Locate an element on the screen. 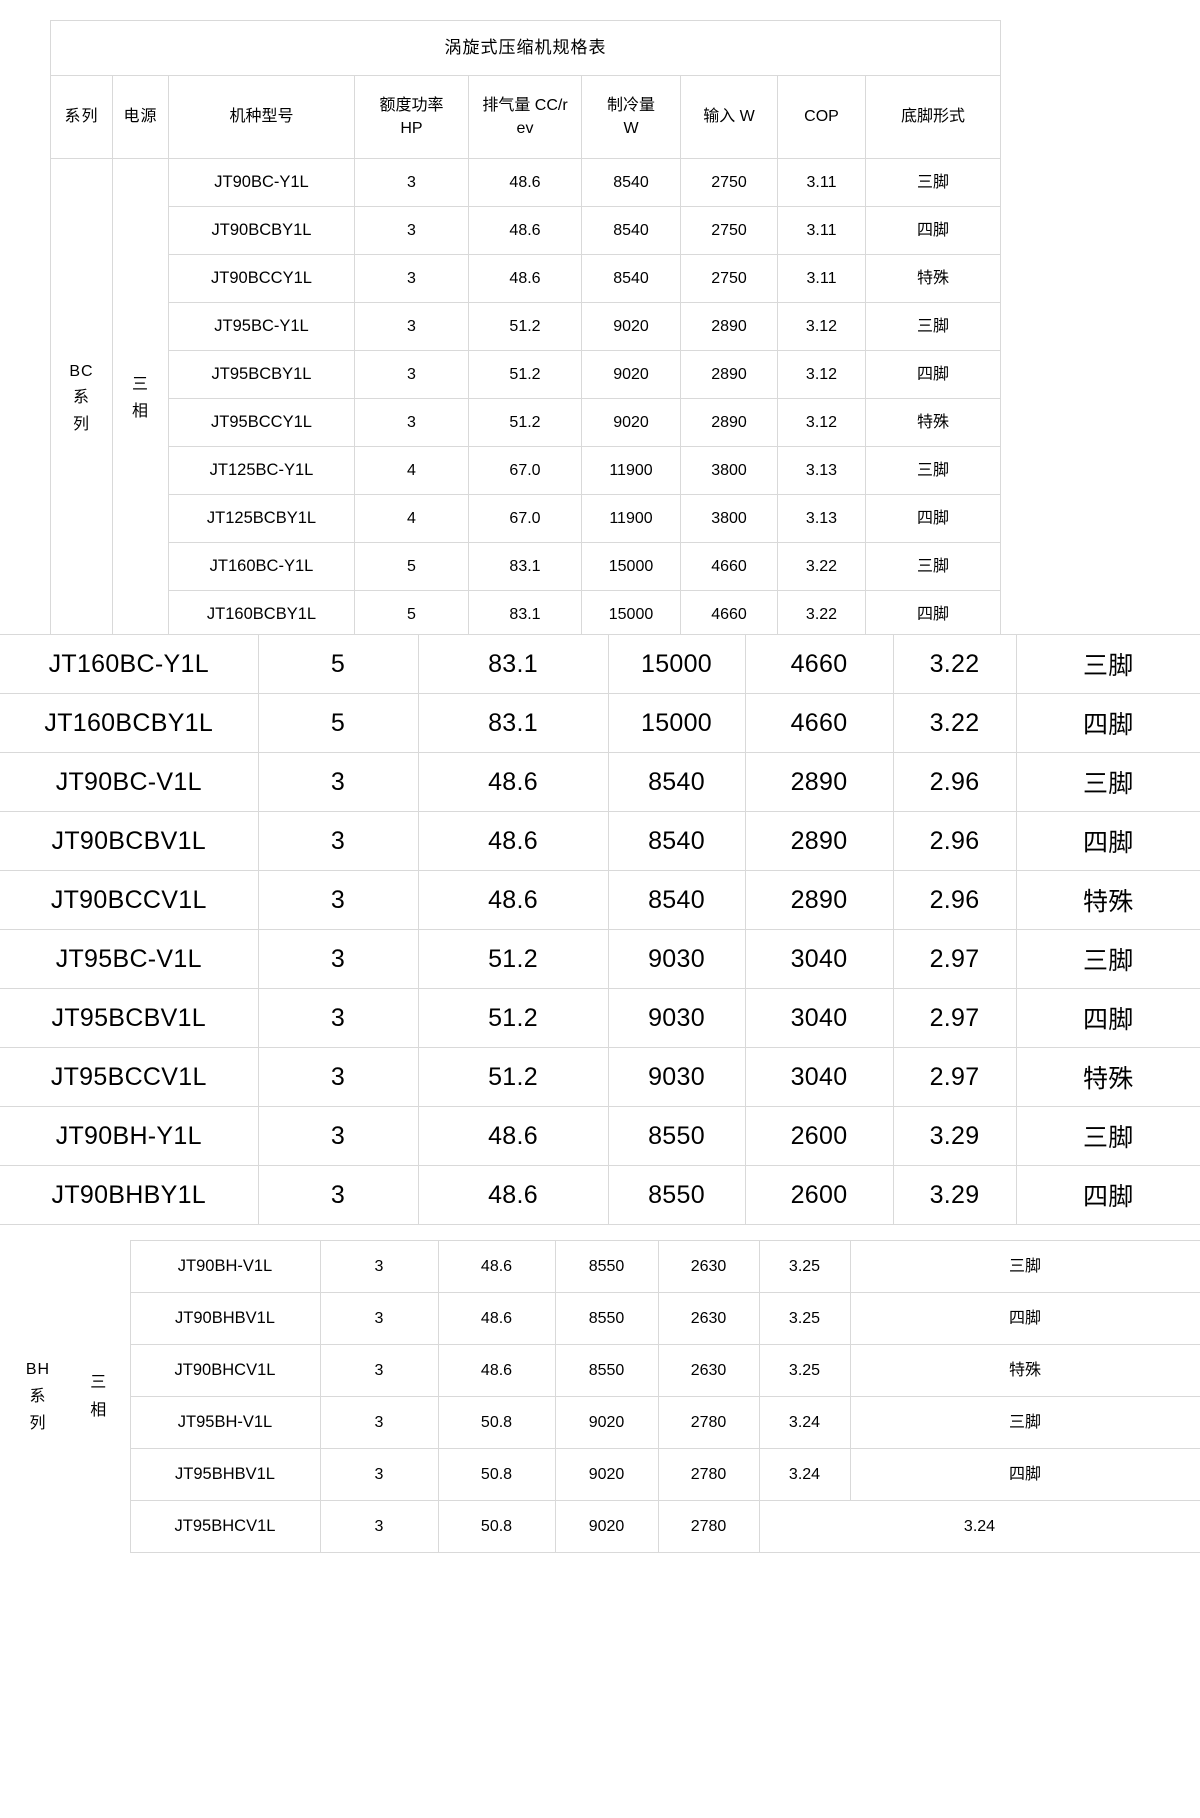 This screenshot has height=1818, width=1200. cell-model: JT90BCCV1L is located at coordinates (129, 900).